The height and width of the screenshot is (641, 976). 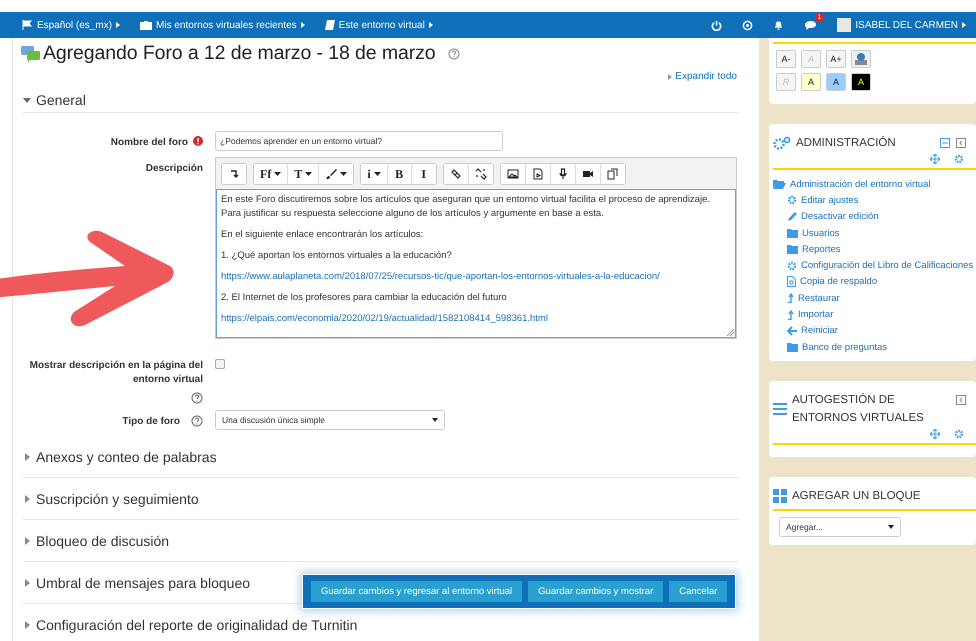 I want to click on section-toggle: Umbral de mensajes para bloqueo, so click(x=136, y=582).